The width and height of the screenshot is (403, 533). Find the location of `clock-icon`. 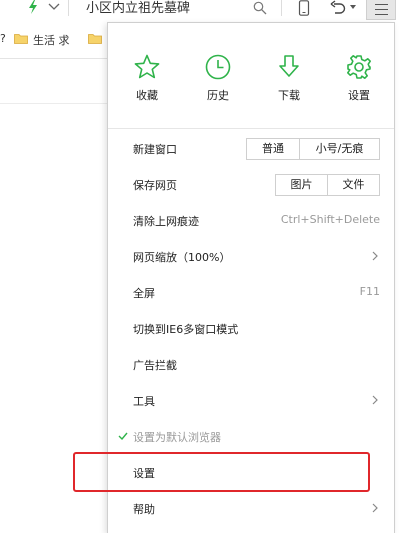

clock-icon is located at coordinates (218, 67).